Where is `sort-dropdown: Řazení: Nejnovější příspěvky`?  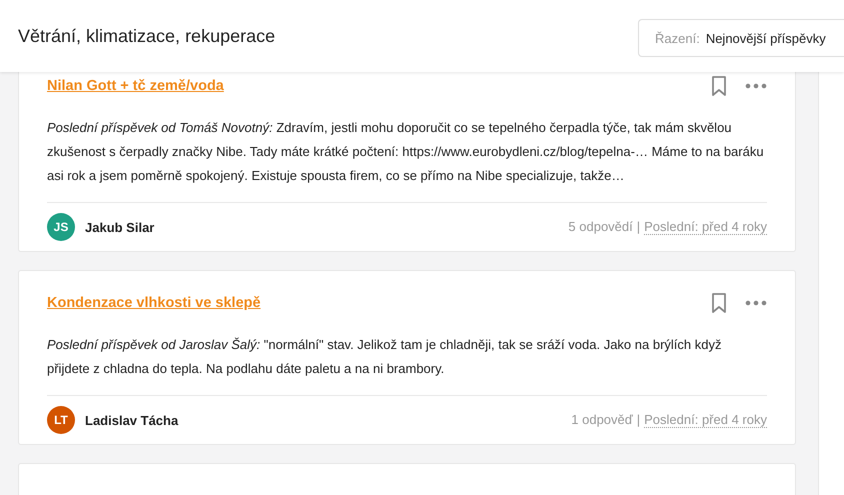
sort-dropdown: Řazení: Nejnovější příspěvky is located at coordinates (741, 38).